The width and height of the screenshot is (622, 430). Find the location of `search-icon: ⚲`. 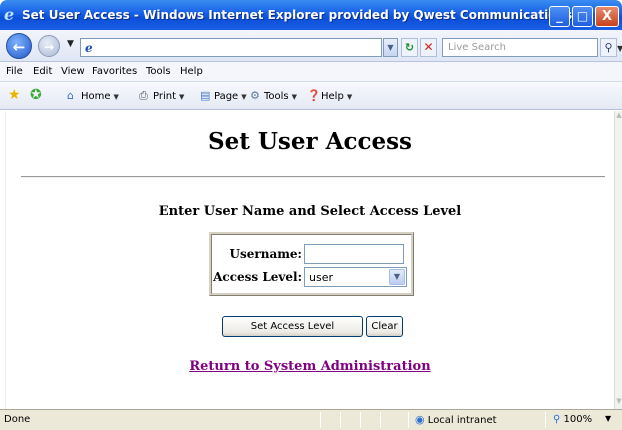

search-icon: ⚲ is located at coordinates (608, 47).